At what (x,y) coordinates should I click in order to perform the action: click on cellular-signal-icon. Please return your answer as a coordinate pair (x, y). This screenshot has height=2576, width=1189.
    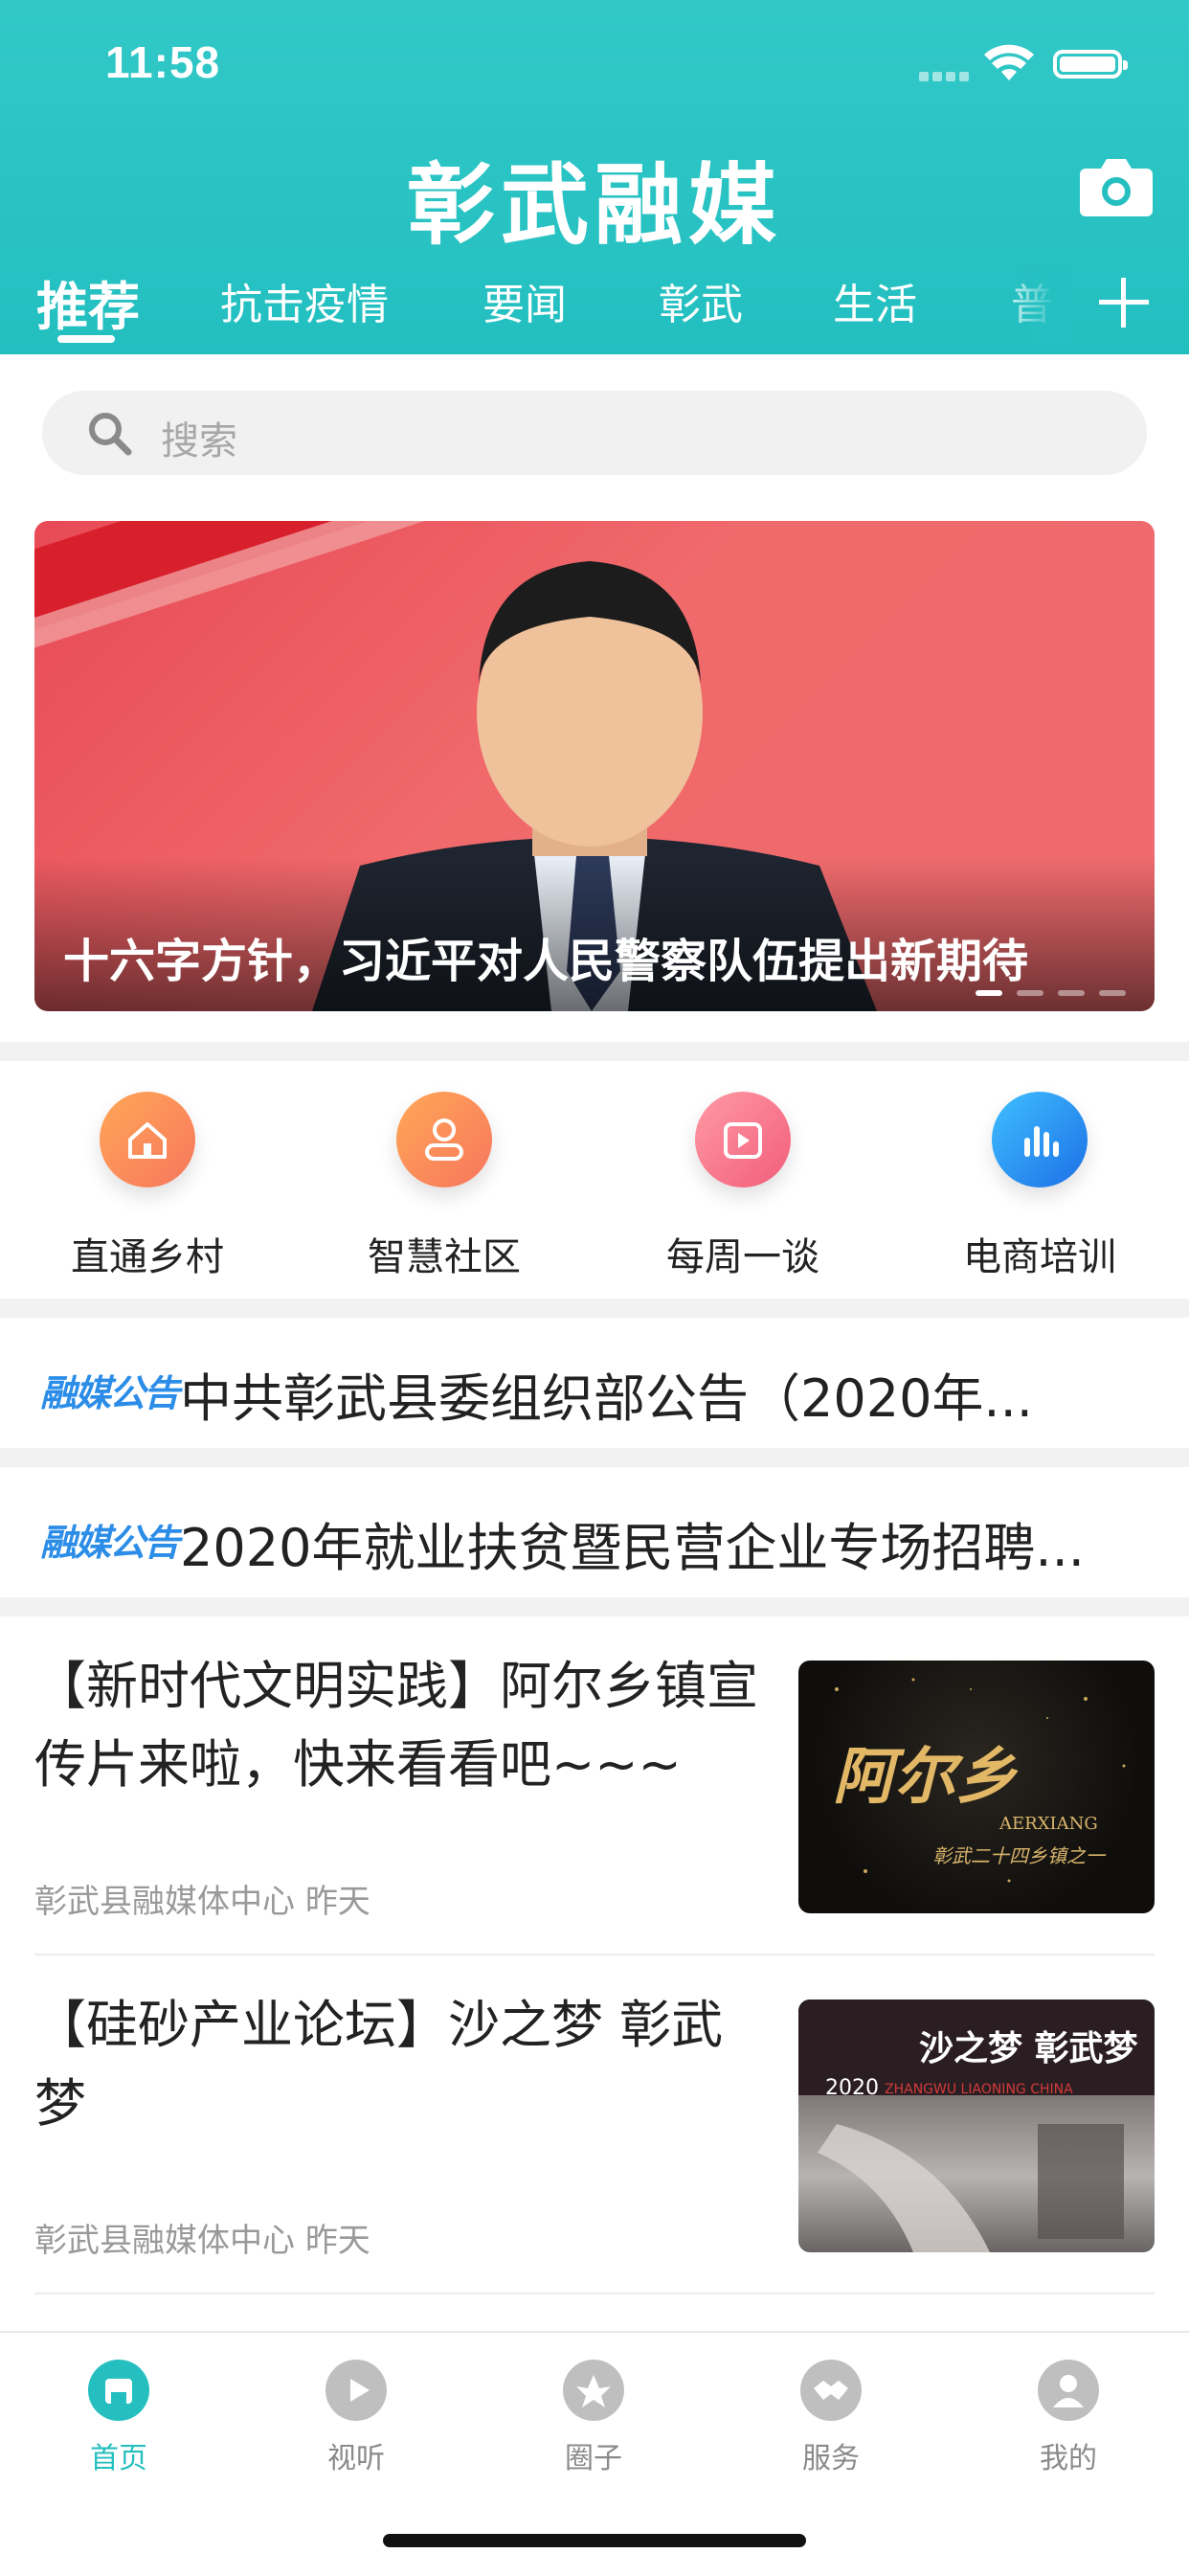
    Looking at the image, I should click on (947, 74).